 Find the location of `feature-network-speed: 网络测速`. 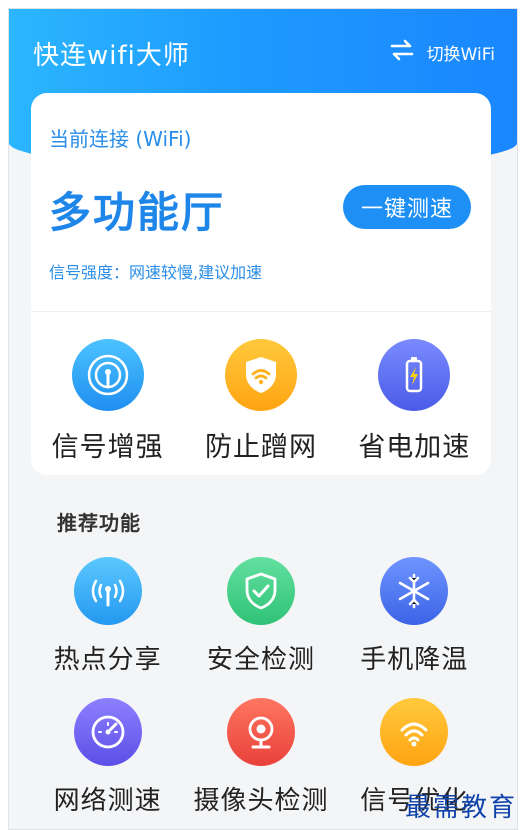

feature-network-speed: 网络测速 is located at coordinates (108, 757).